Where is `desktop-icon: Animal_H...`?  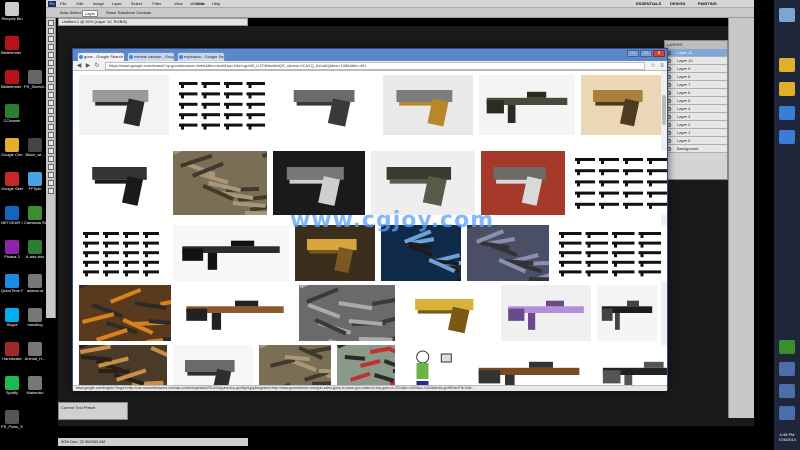
desktop-icon: Animal_H... is located at coordinates (35, 355).